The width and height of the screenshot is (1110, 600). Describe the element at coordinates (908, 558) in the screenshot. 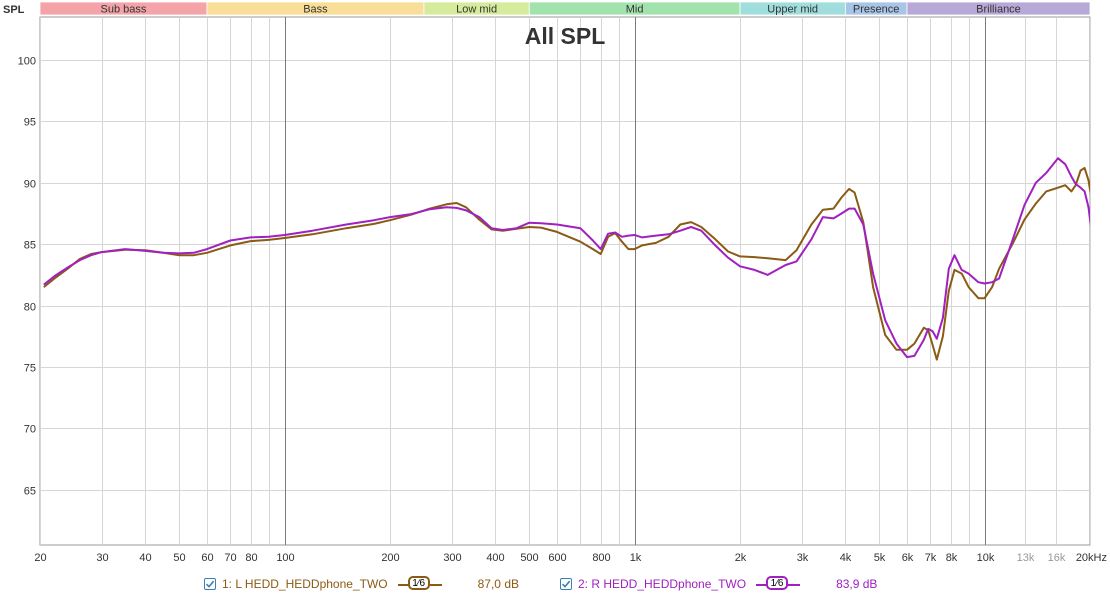

I see `x-tick-label: 6k` at that location.